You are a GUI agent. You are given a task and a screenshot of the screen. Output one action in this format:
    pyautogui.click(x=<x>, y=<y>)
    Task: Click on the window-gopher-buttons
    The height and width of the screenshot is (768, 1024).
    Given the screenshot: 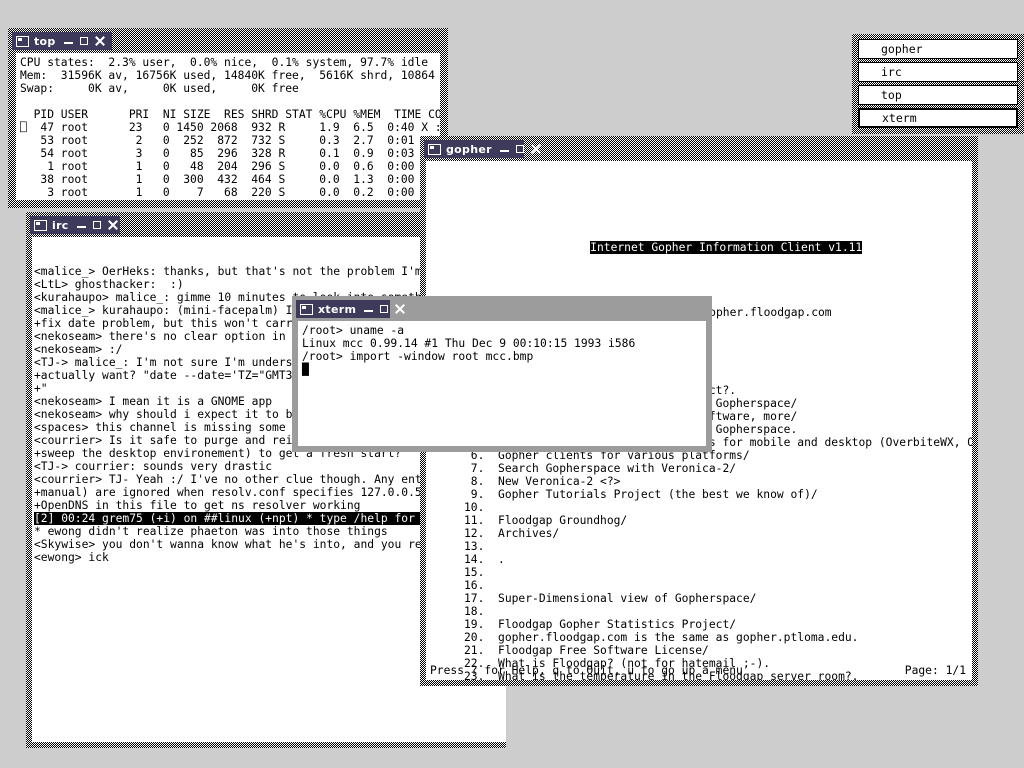 What is the action you would take?
    pyautogui.click(x=521, y=149)
    